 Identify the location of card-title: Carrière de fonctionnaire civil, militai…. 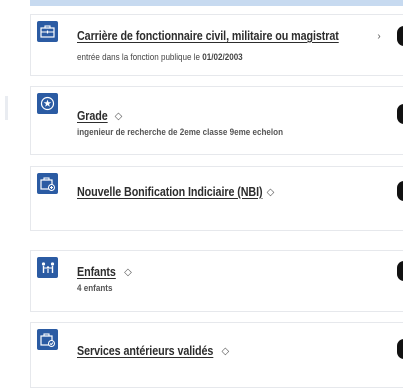
(208, 36).